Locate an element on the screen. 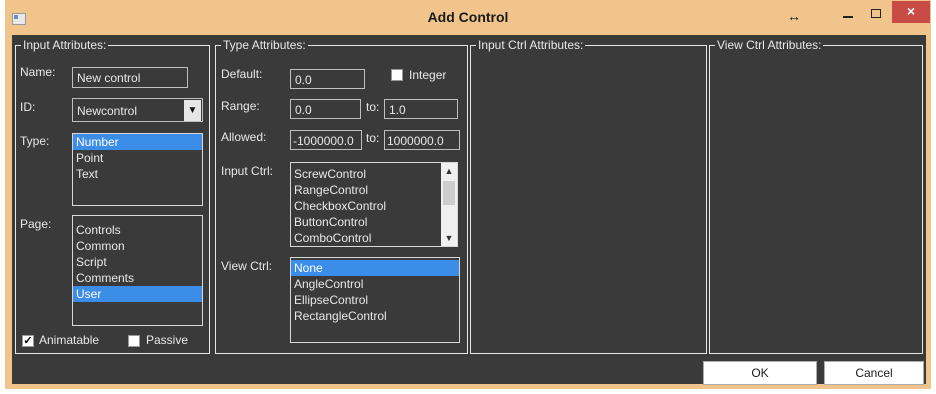  allowed-label: Allowed: is located at coordinates (244, 137).